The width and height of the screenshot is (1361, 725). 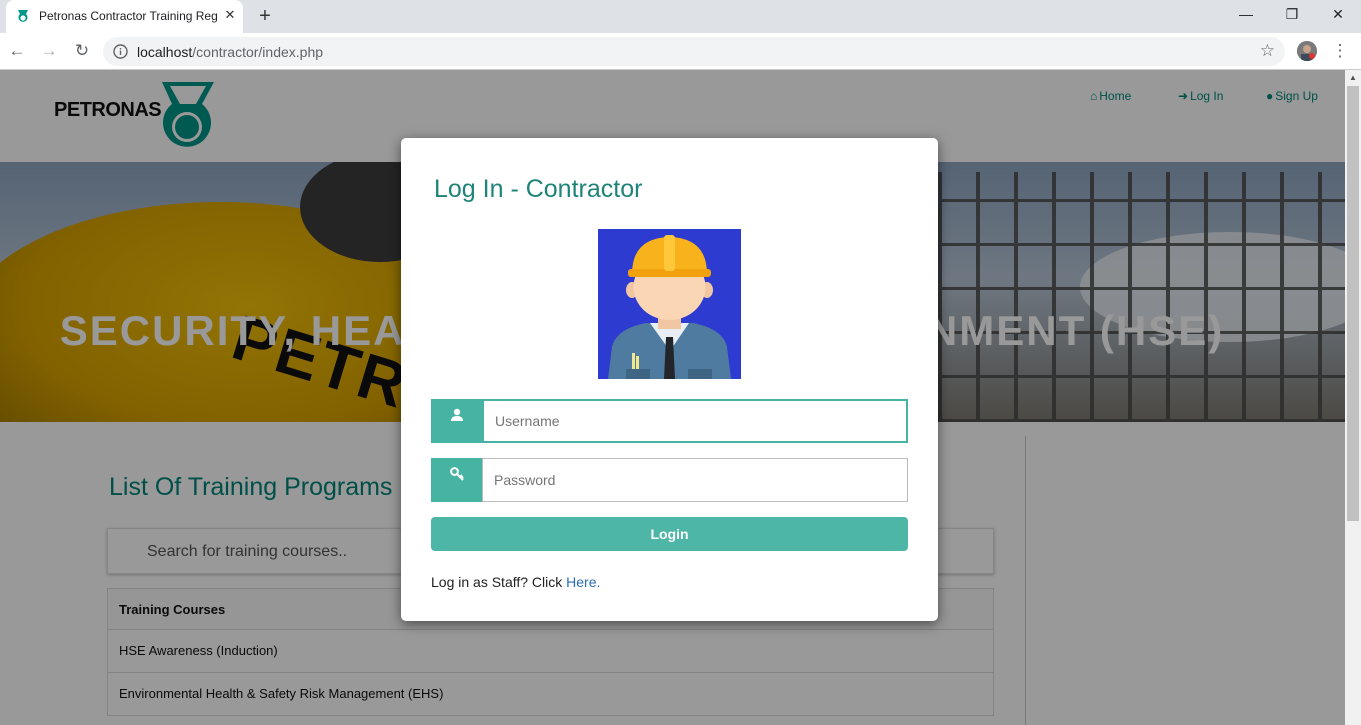 I want to click on login-button: Login, so click(x=669, y=534).